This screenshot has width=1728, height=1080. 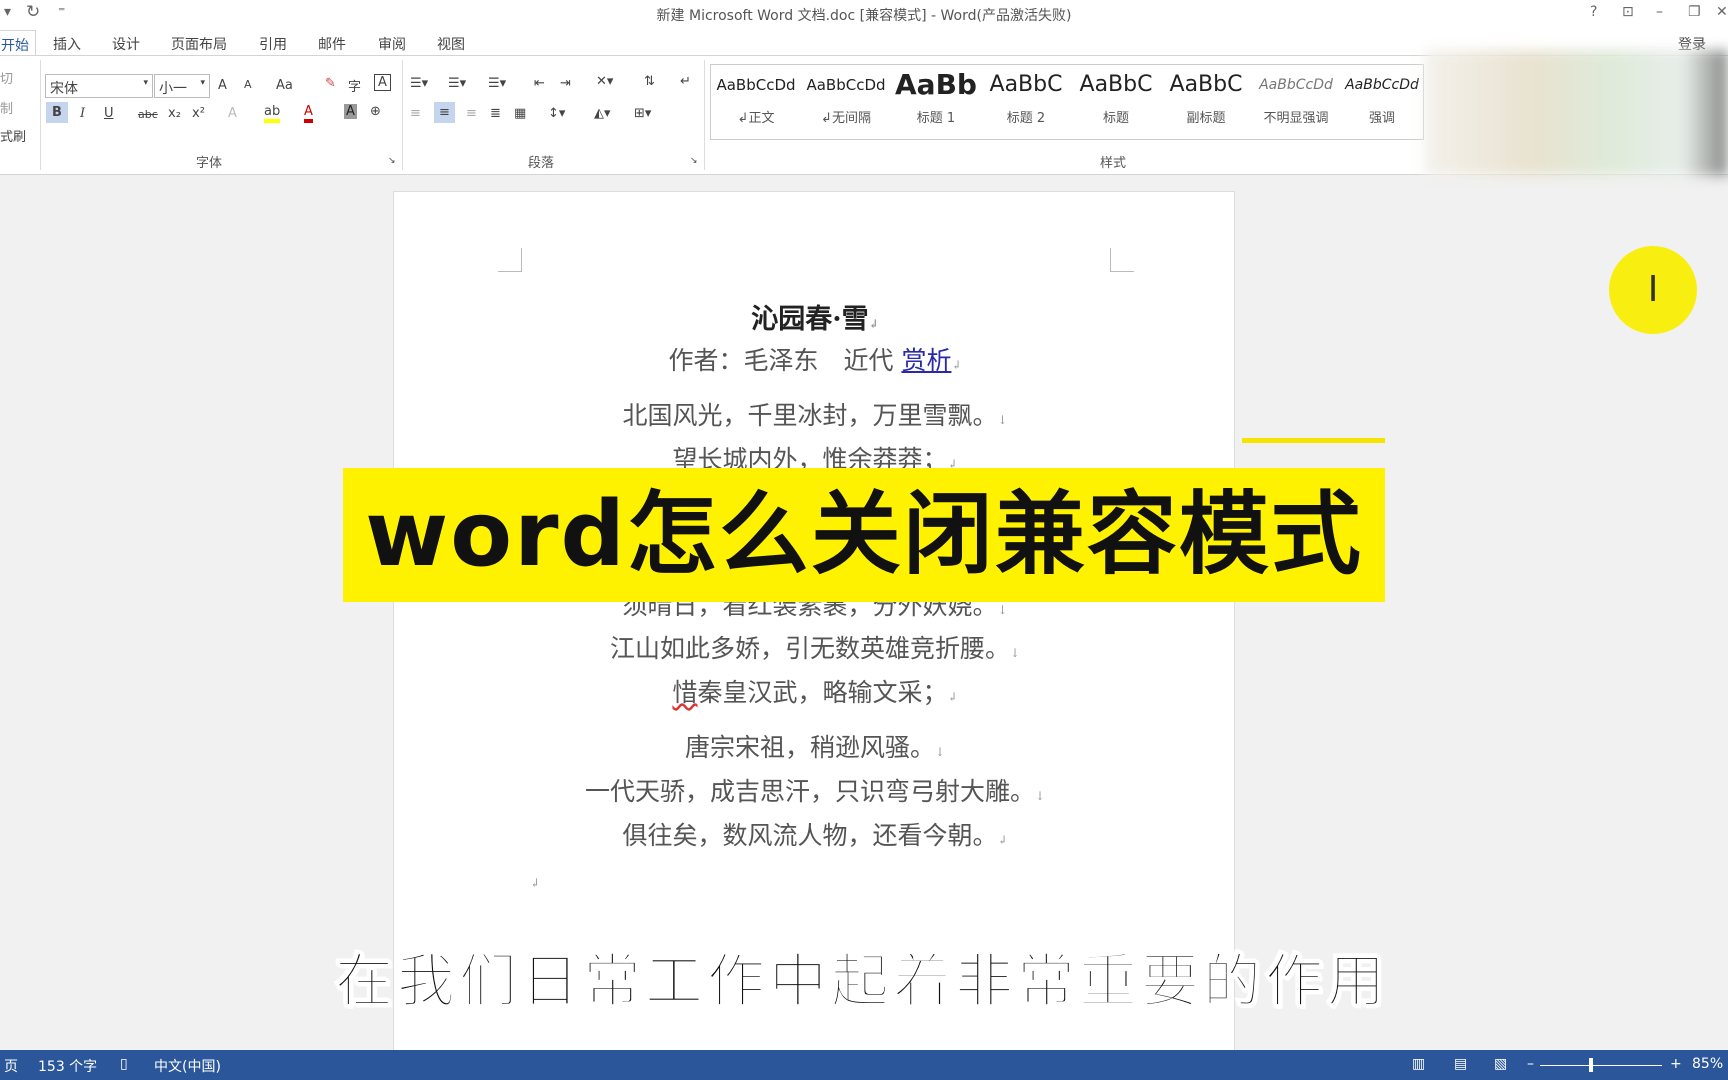 What do you see at coordinates (495, 113) in the screenshot?
I see `justify-icon: ≣` at bounding box center [495, 113].